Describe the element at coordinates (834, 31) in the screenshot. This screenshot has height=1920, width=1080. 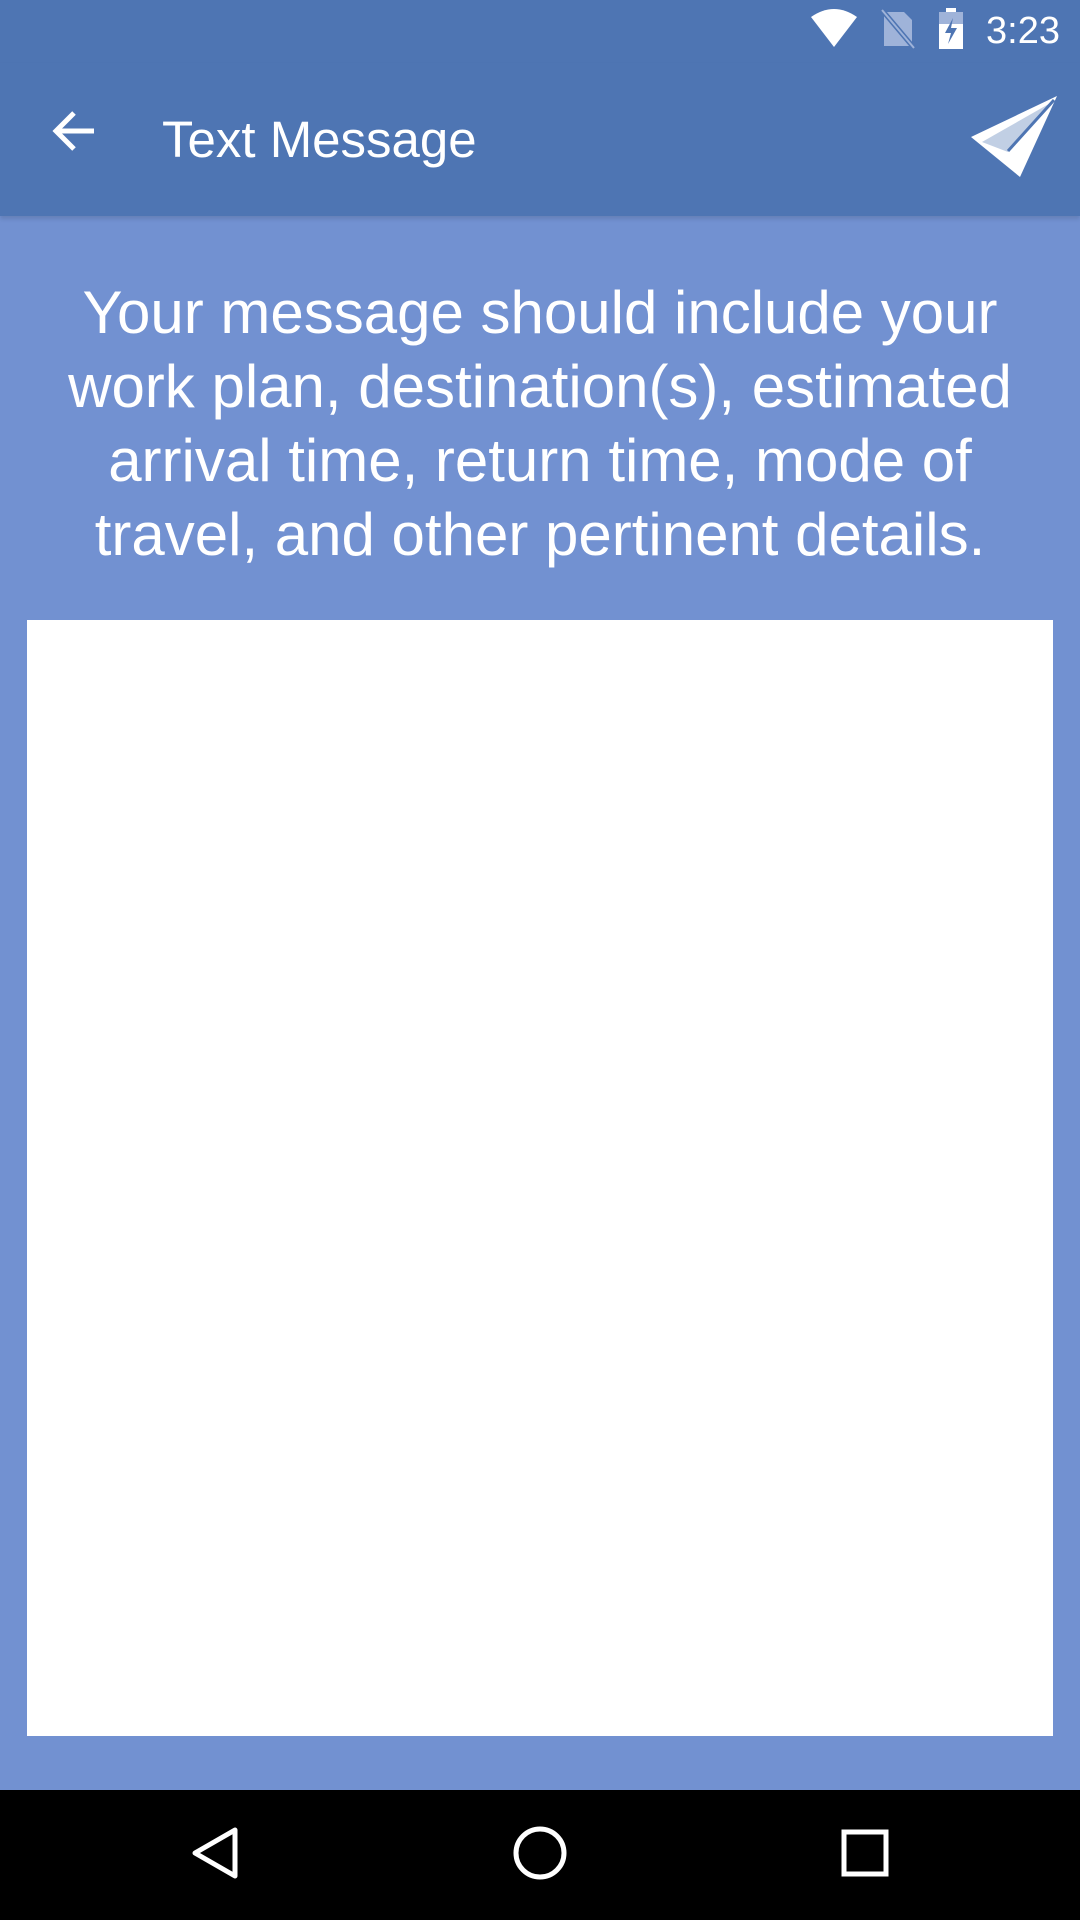
I see `wifi-icon` at that location.